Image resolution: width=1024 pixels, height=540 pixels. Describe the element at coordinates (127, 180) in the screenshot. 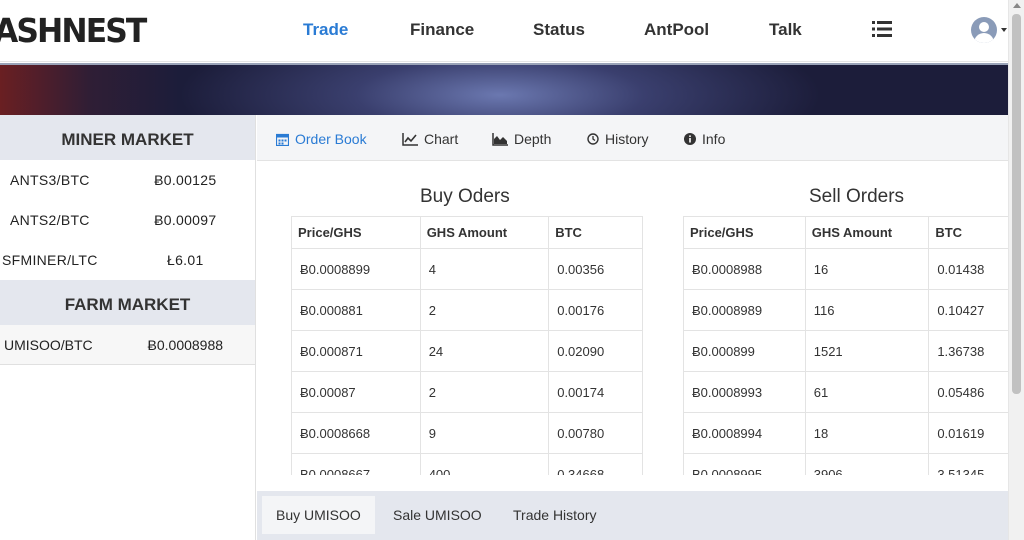

I see `market-row-ants3: ANTS3/BTC Ƀ0.00125` at that location.